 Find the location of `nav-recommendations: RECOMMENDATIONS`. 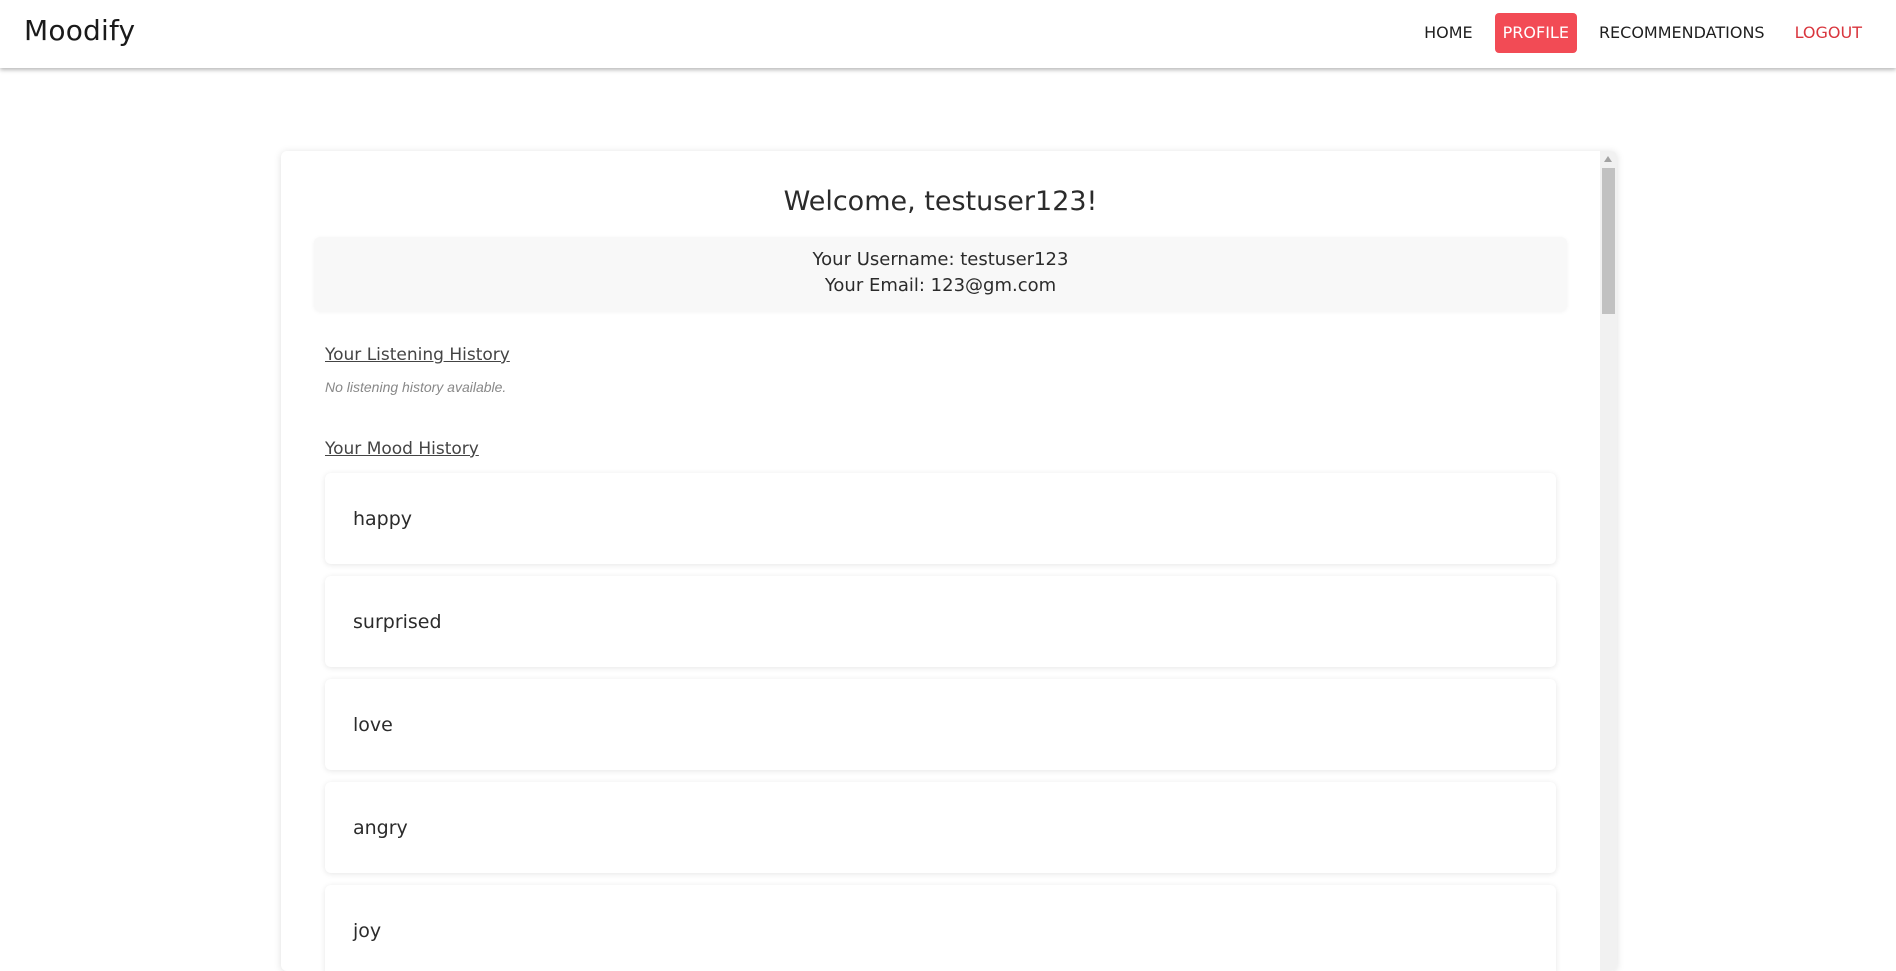

nav-recommendations: RECOMMENDATIONS is located at coordinates (1682, 33).